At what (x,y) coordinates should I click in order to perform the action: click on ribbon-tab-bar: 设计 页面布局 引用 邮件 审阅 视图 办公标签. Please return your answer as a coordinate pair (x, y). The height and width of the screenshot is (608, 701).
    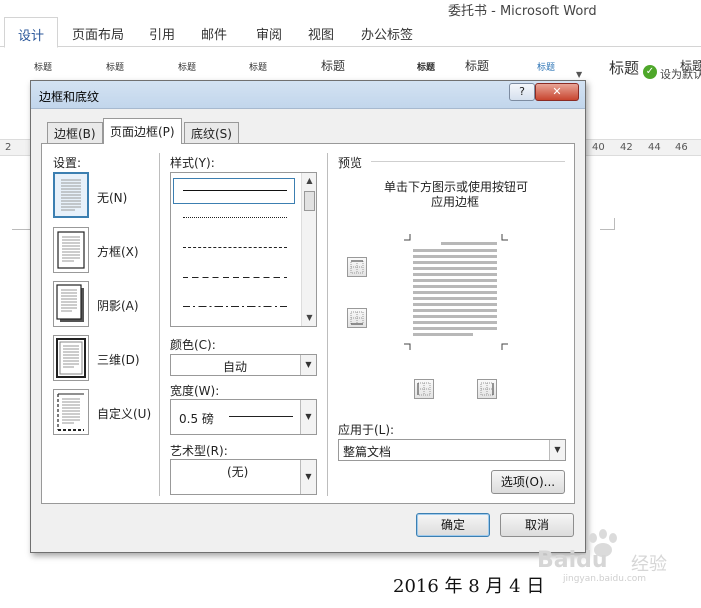
    Looking at the image, I should click on (350, 32).